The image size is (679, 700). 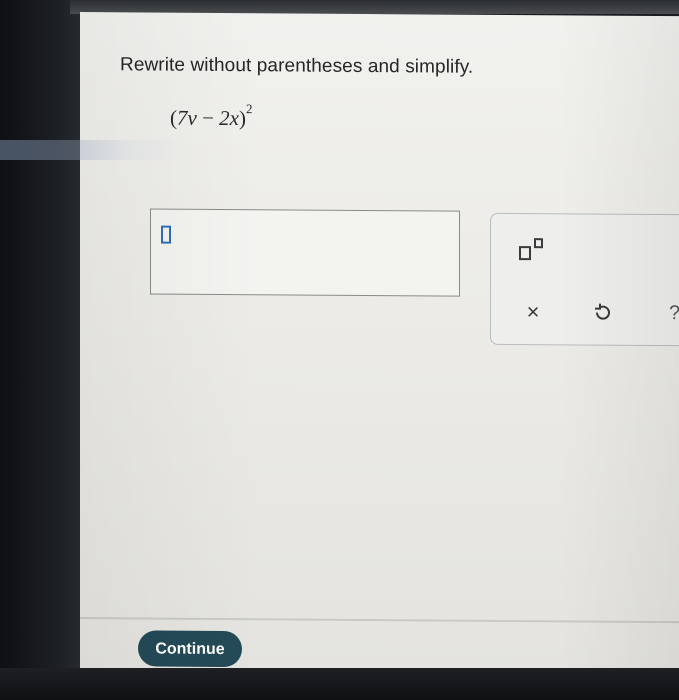 What do you see at coordinates (537, 251) in the screenshot?
I see `exponent-button` at bounding box center [537, 251].